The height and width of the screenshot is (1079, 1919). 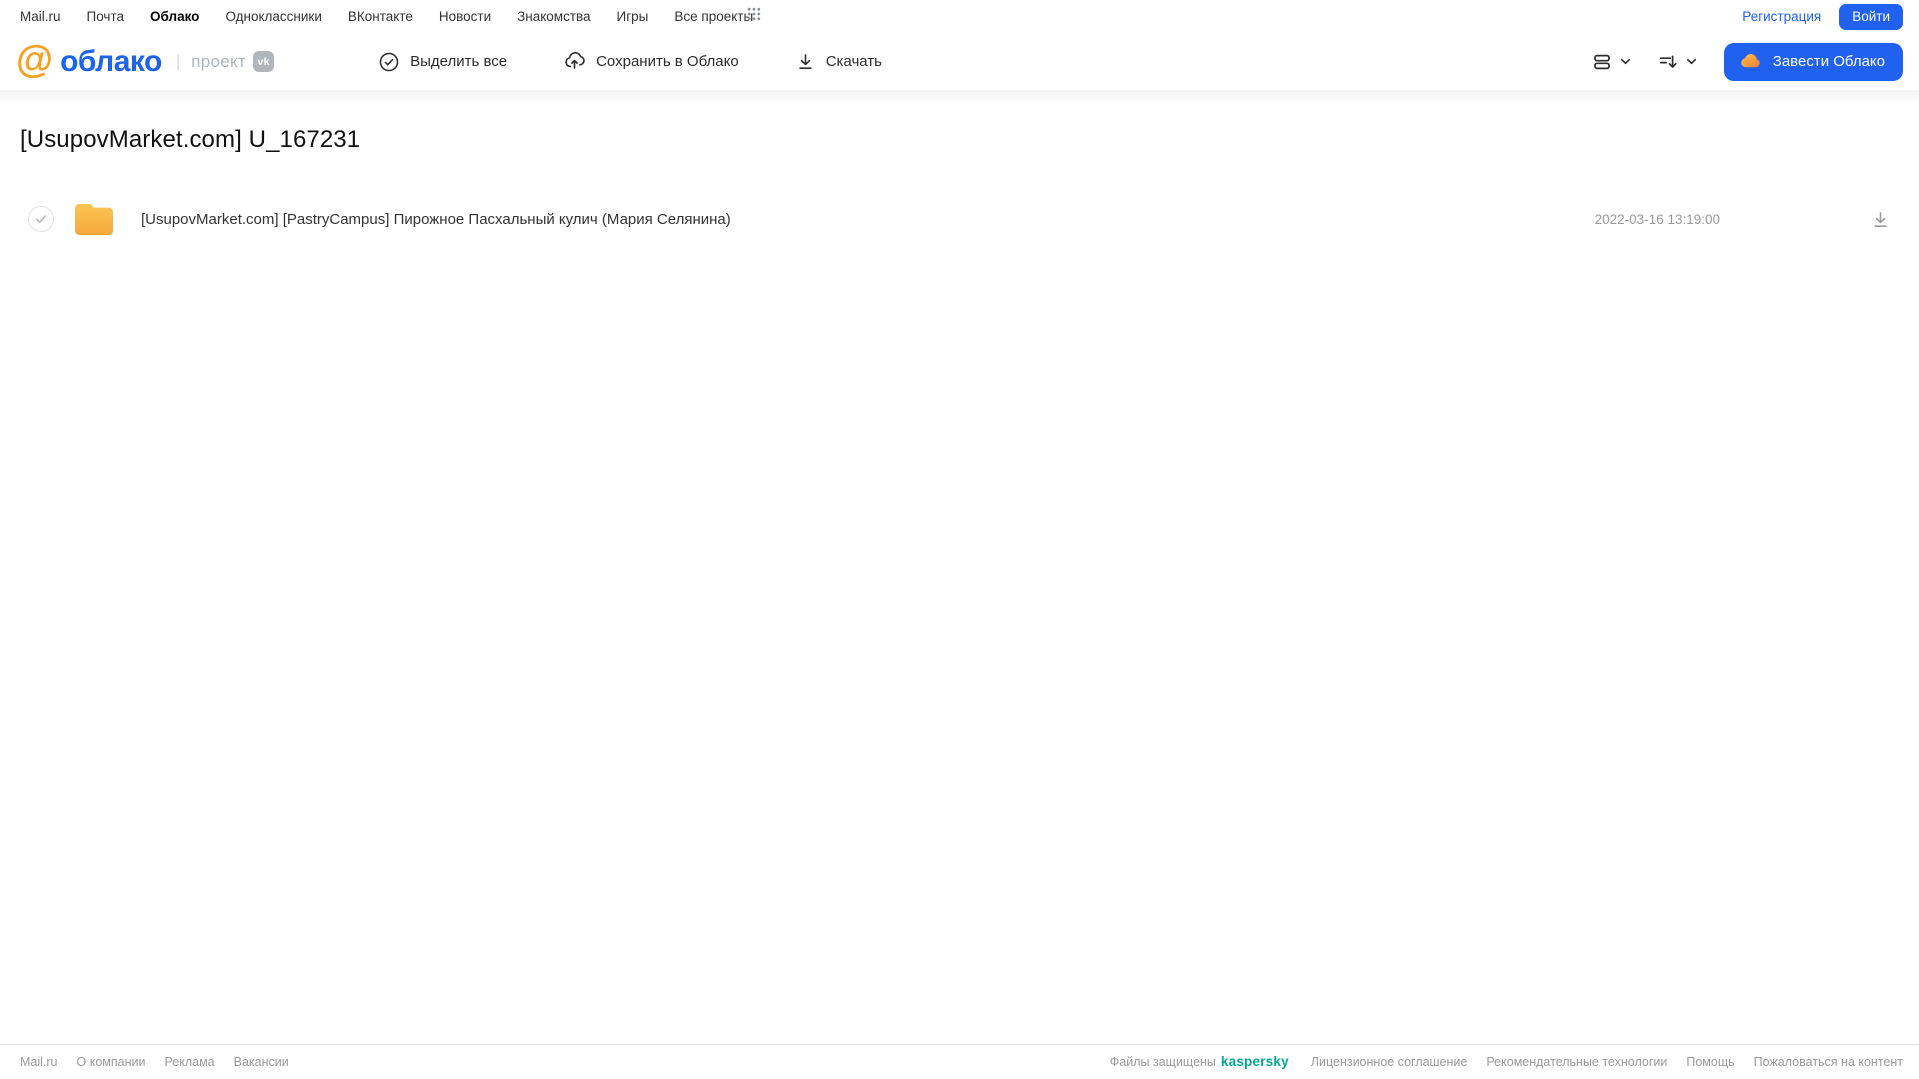 I want to click on row-checkbox, so click(x=41, y=219).